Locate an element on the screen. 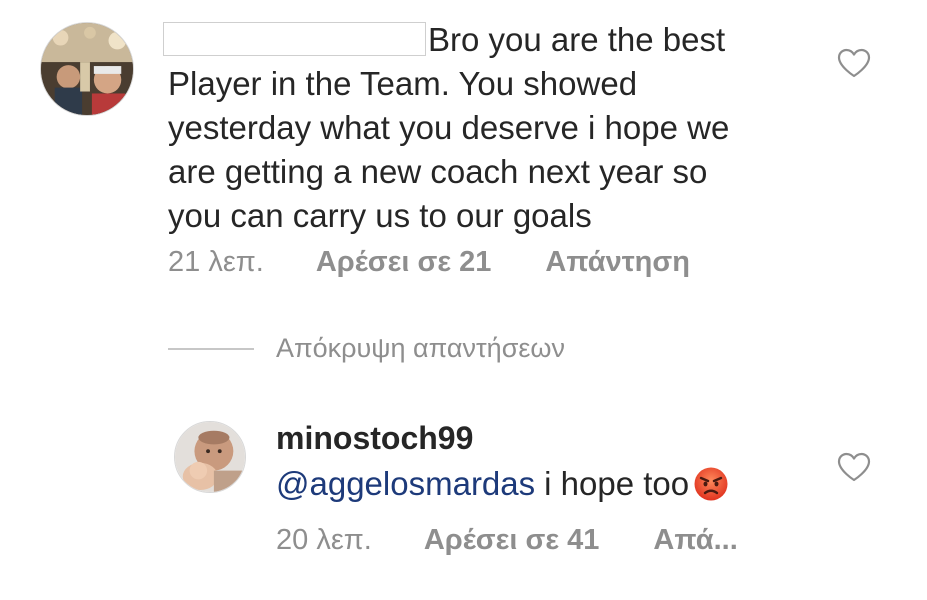  comment-reply-button: Απάντηση is located at coordinates (617, 262).